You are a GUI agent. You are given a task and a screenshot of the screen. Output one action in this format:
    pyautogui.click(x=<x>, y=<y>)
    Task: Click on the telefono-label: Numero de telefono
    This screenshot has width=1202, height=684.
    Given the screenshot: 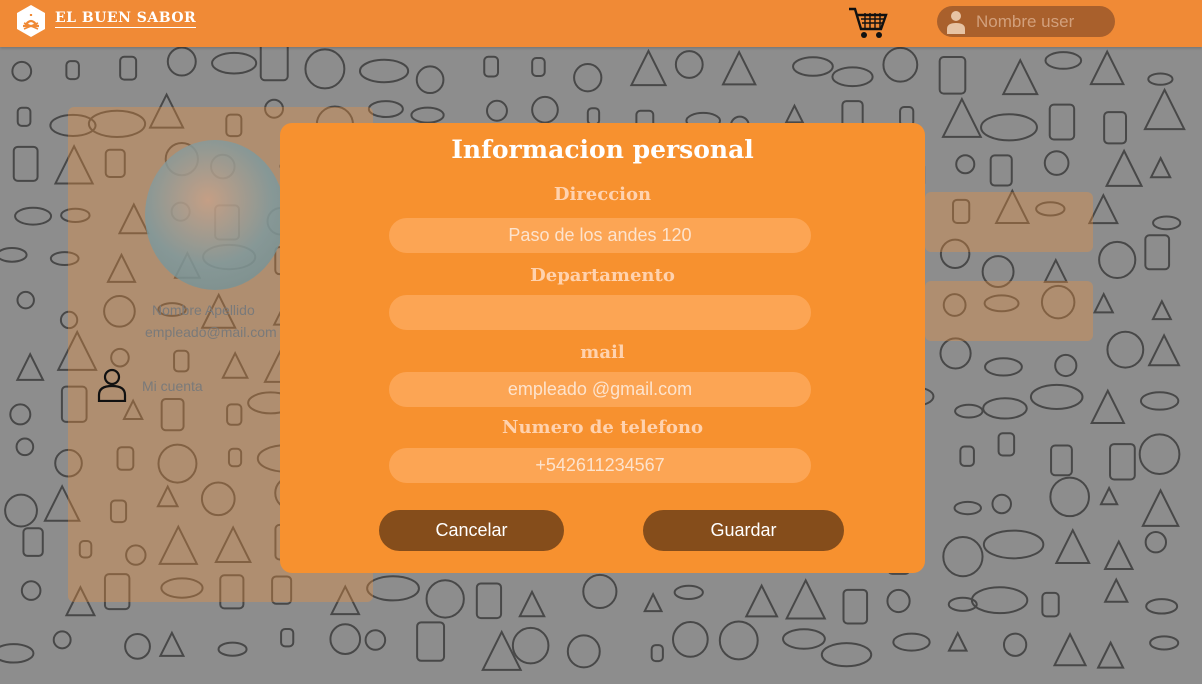 What is the action you would take?
    pyautogui.click(x=602, y=427)
    